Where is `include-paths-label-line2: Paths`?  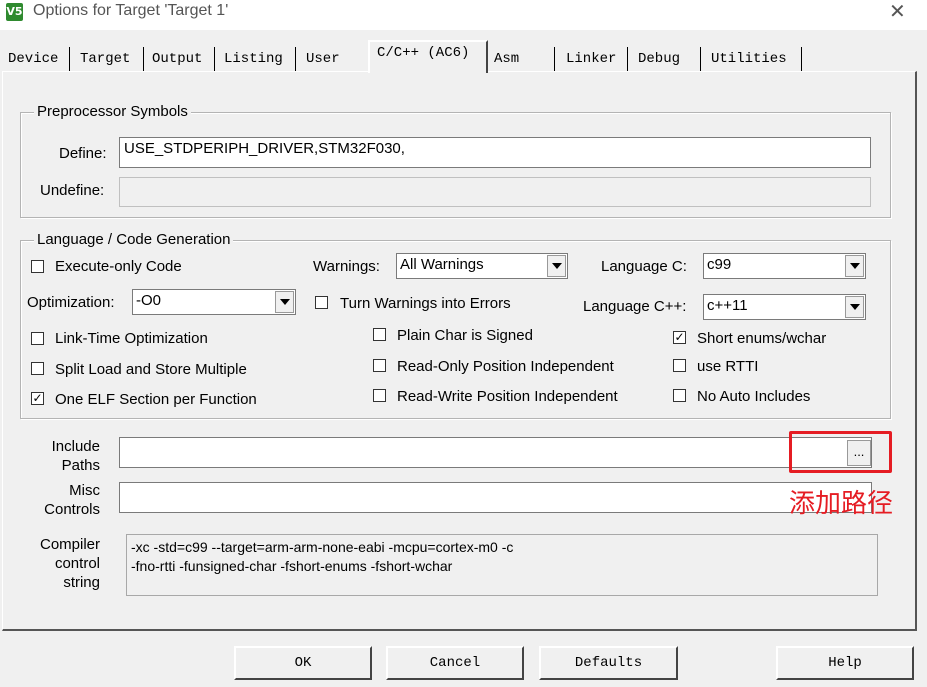
include-paths-label-line2: Paths is located at coordinates (80, 465).